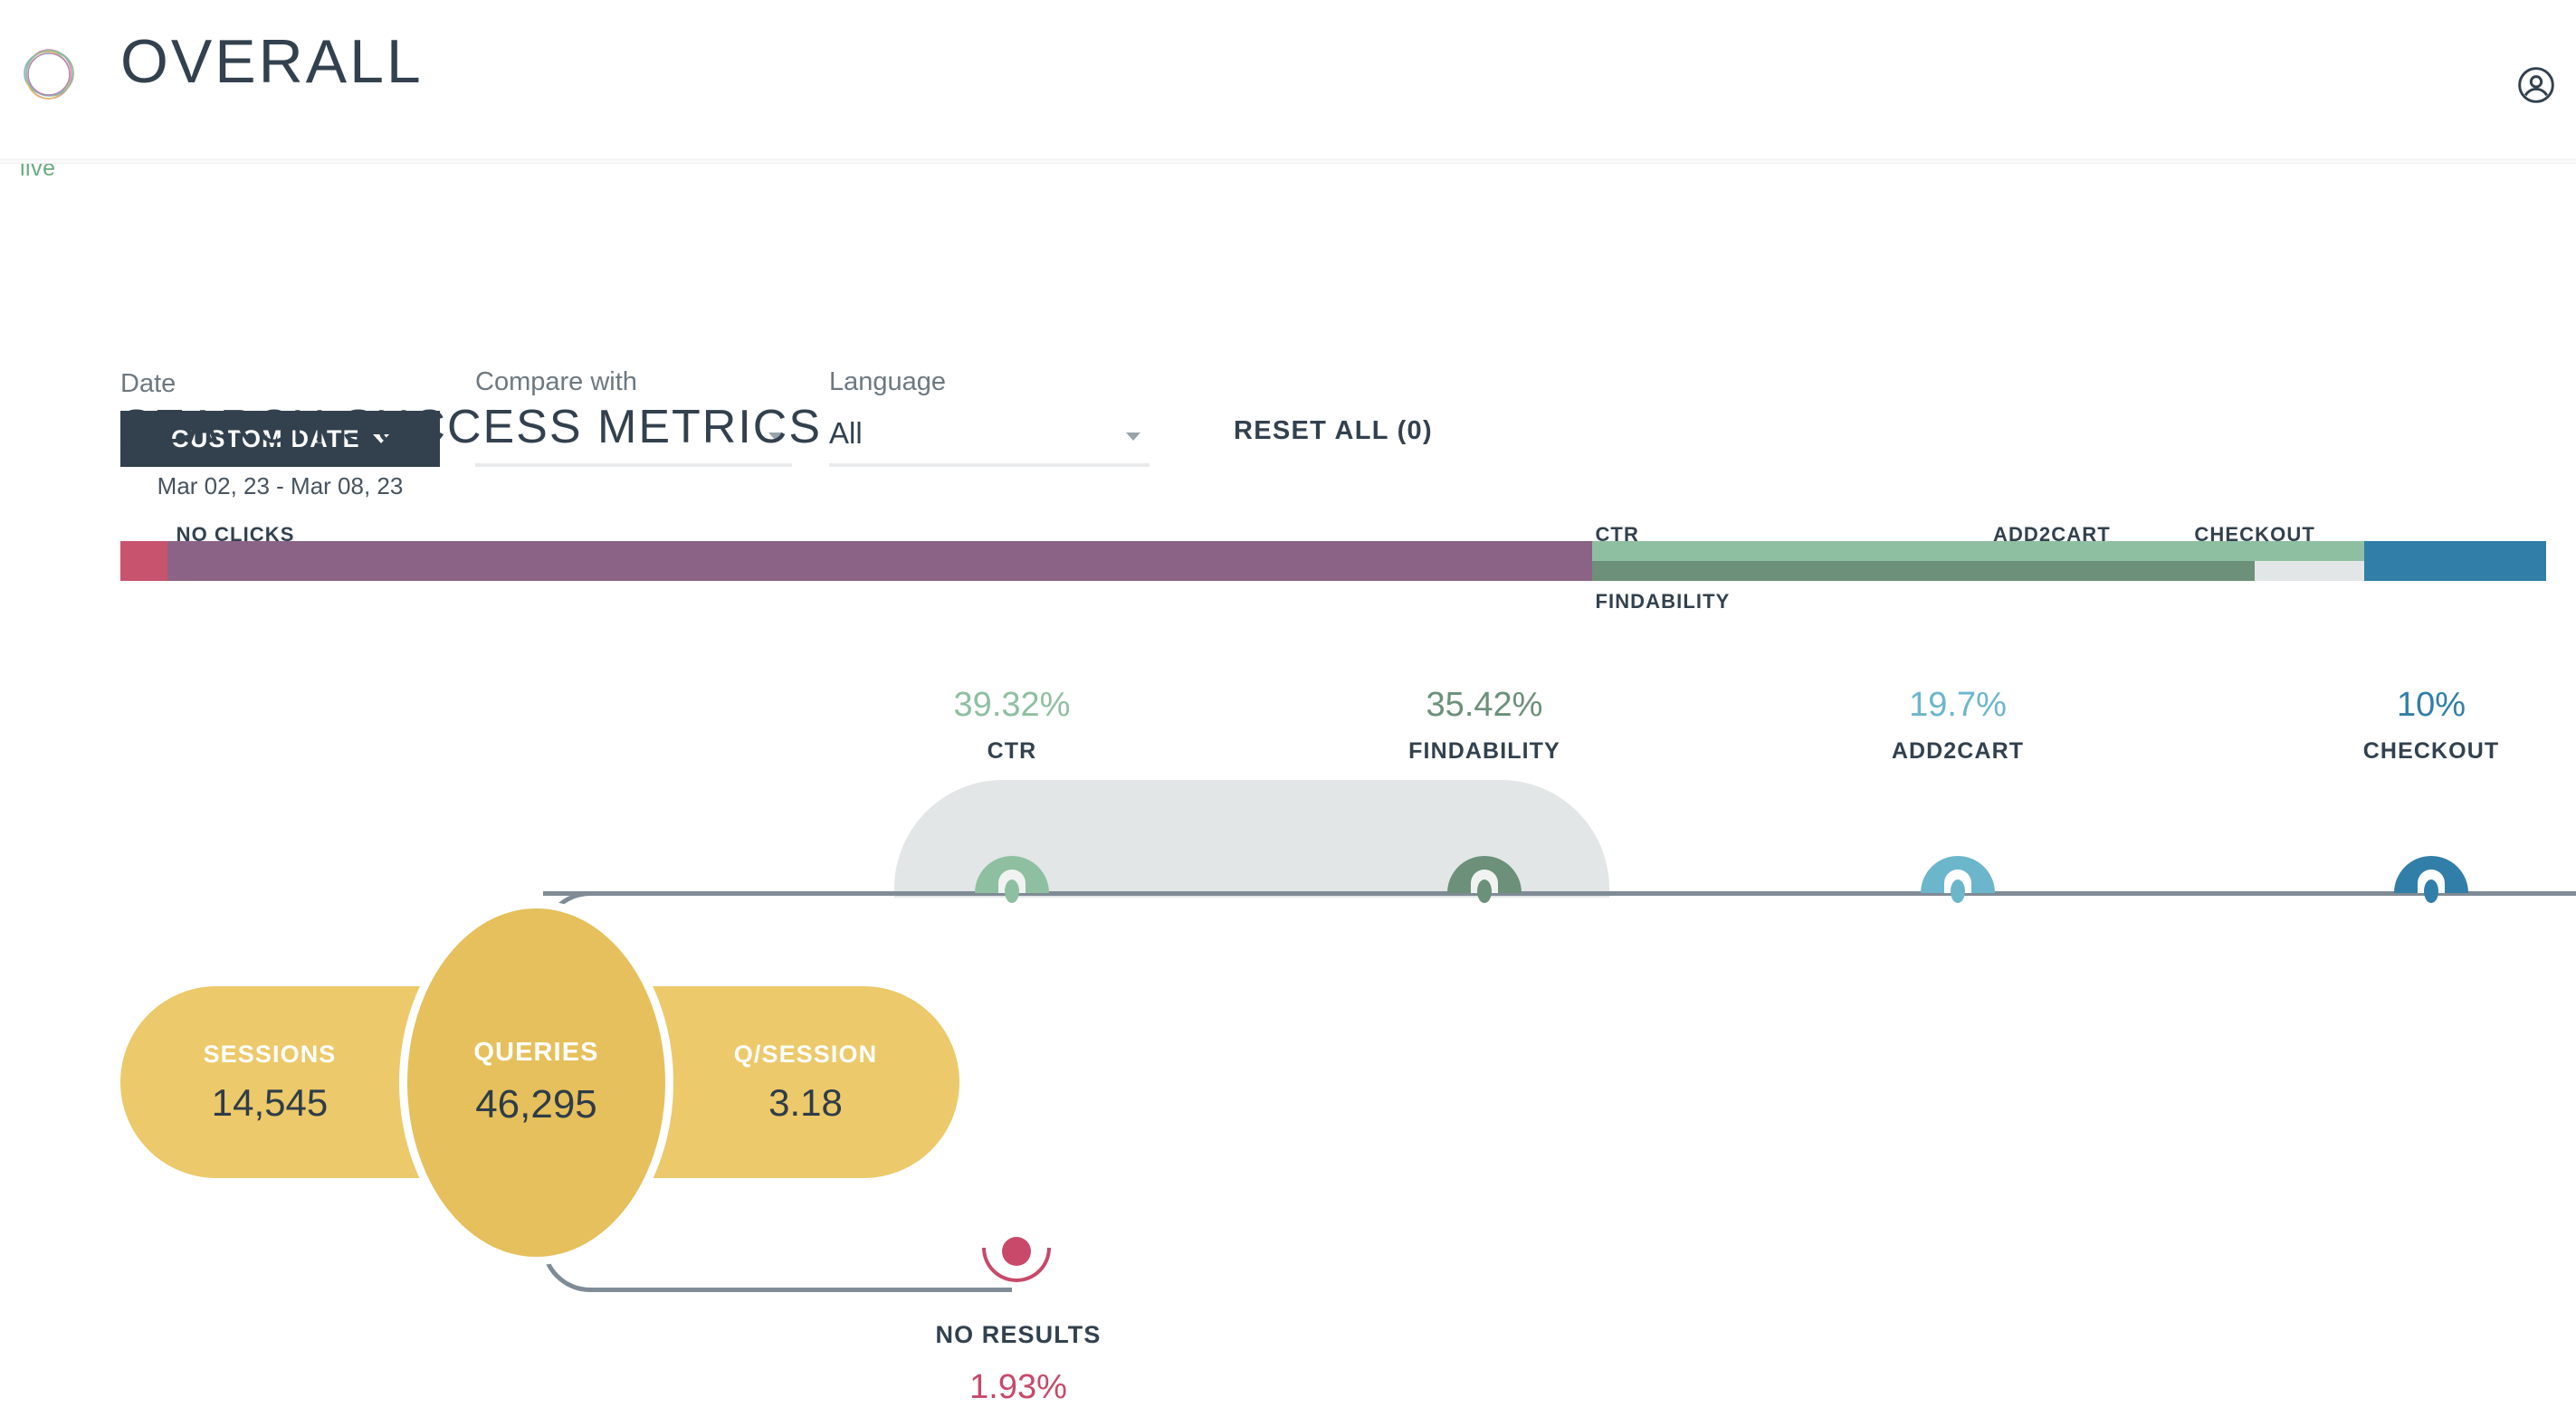  Describe the element at coordinates (846, 433) in the screenshot. I see `language-value: All` at that location.